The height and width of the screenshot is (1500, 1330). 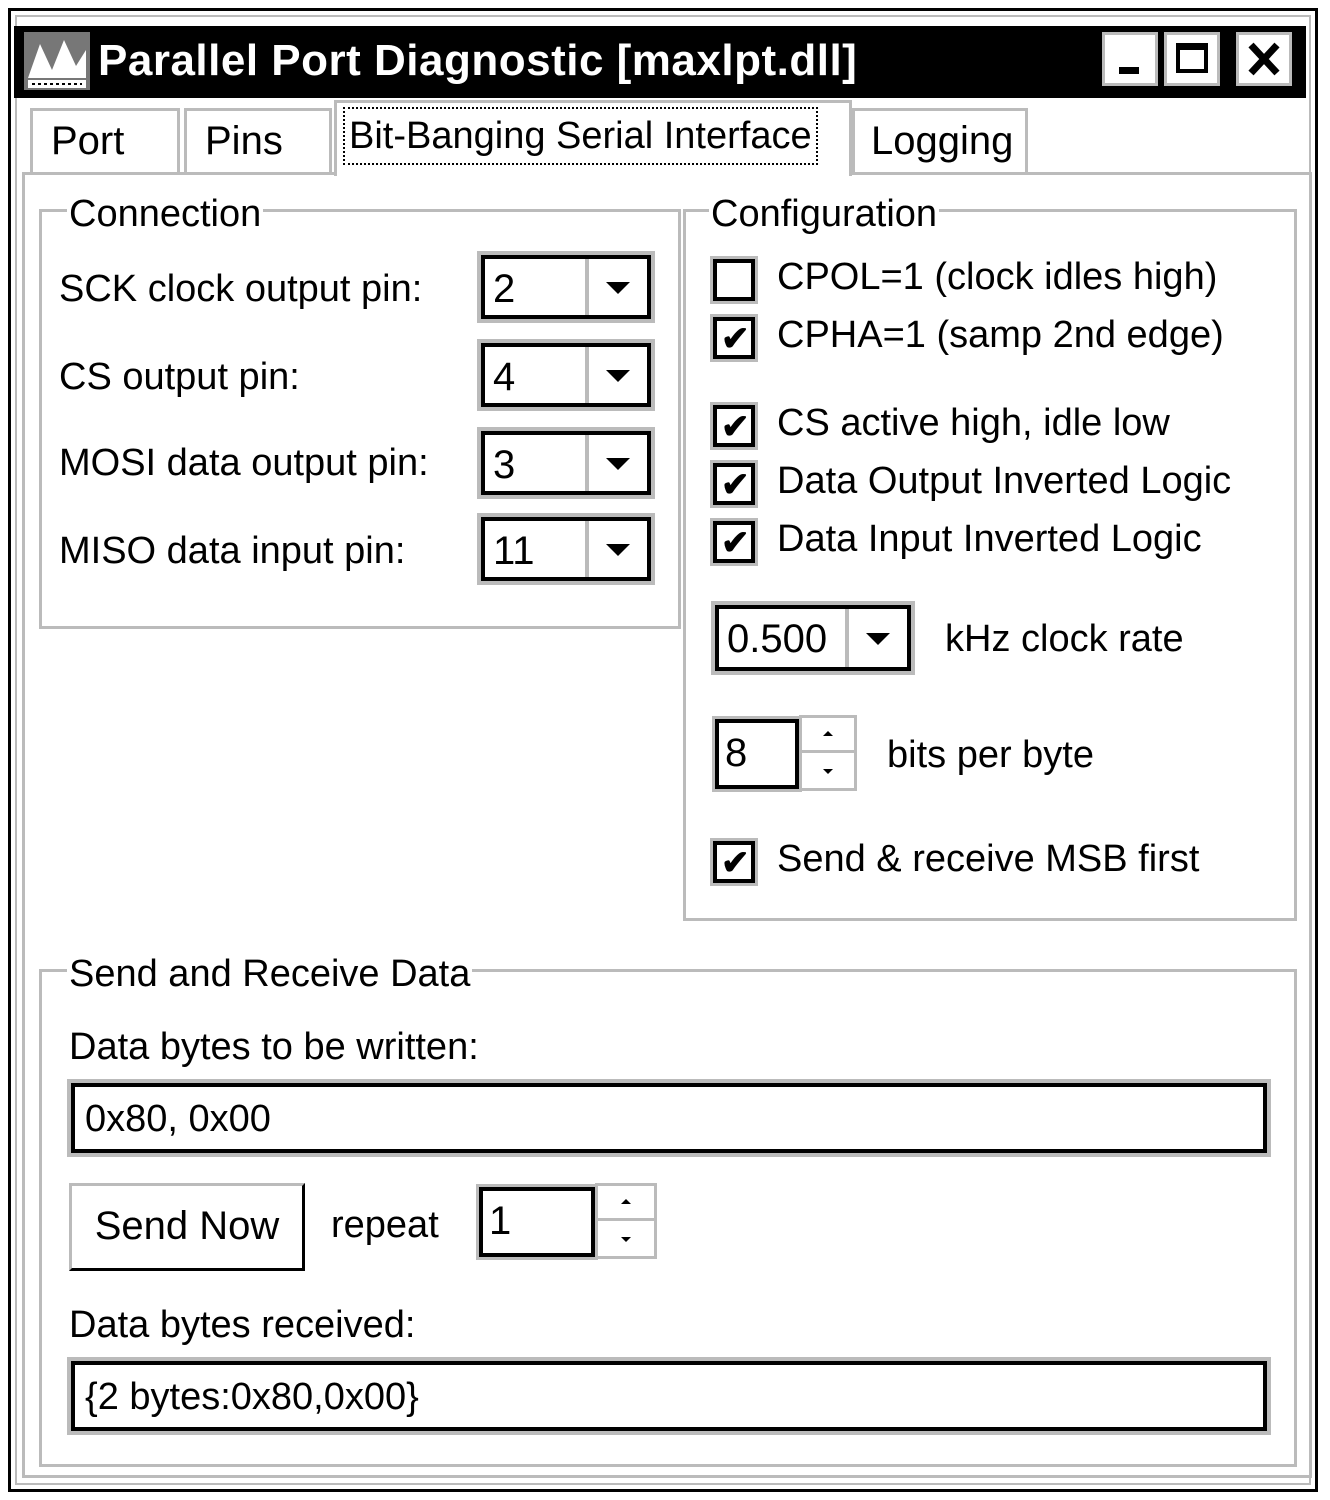 I want to click on bits-per-byte-label: bits per byte, so click(x=990, y=755).